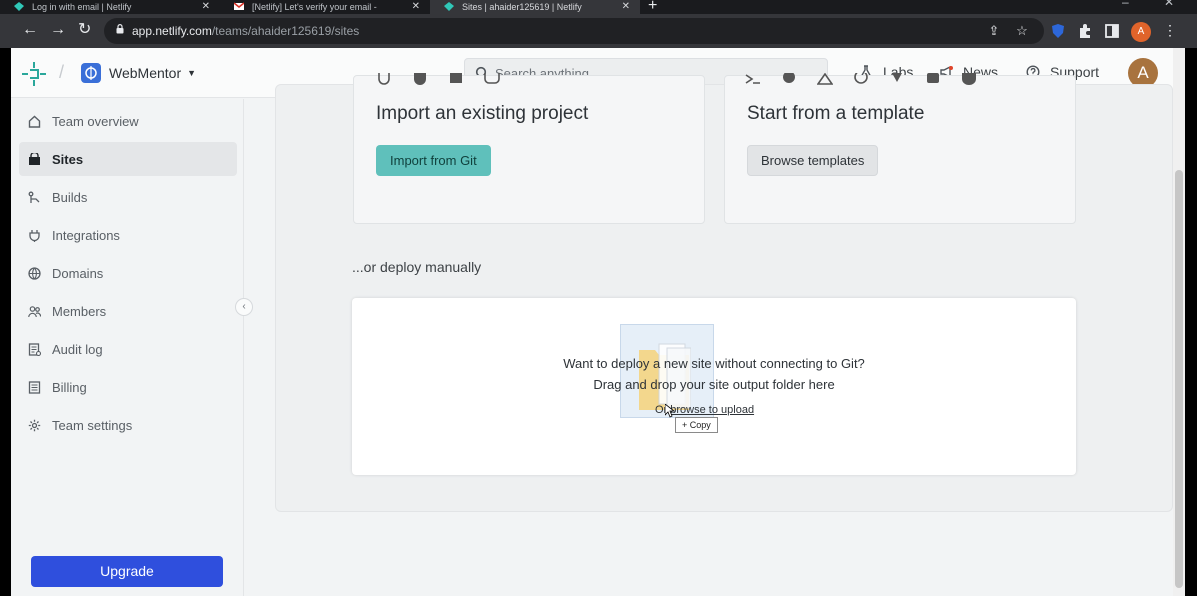 The height and width of the screenshot is (596, 1197). What do you see at coordinates (68, 159) in the screenshot?
I see `sidebar-item-label: Sites` at bounding box center [68, 159].